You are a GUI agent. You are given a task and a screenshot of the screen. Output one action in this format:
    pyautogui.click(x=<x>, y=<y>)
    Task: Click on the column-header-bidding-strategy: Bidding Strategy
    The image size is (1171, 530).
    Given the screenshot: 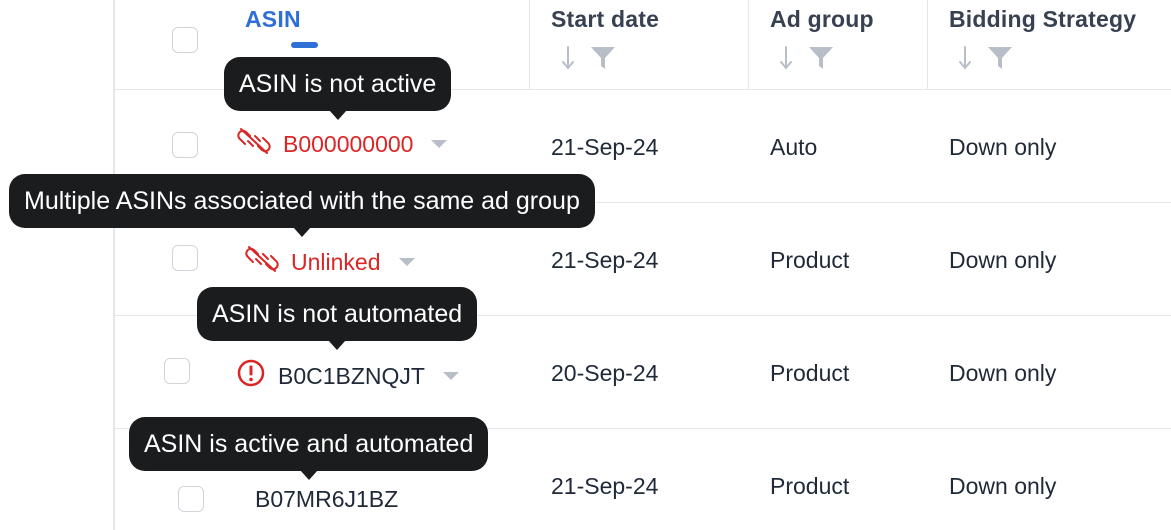 What is the action you would take?
    pyautogui.click(x=1042, y=19)
    